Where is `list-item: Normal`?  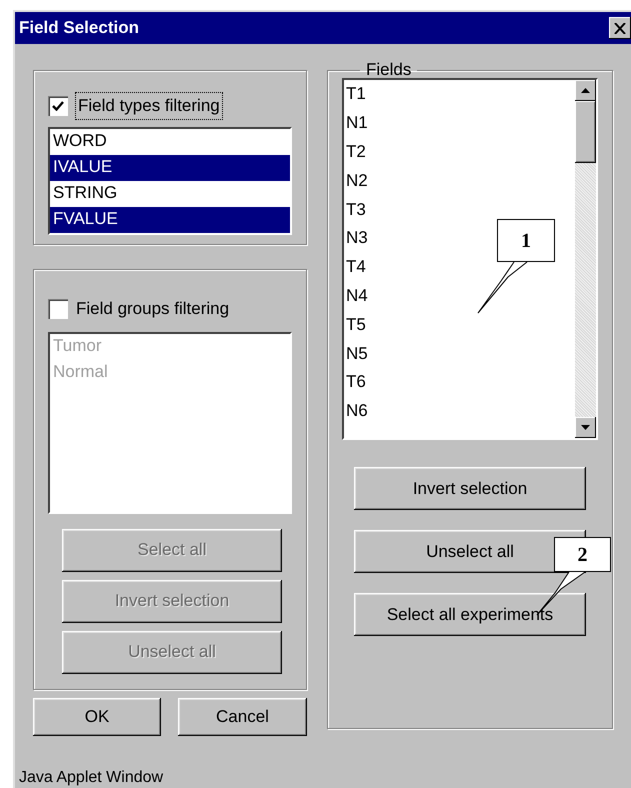
list-item: Normal is located at coordinates (80, 371).